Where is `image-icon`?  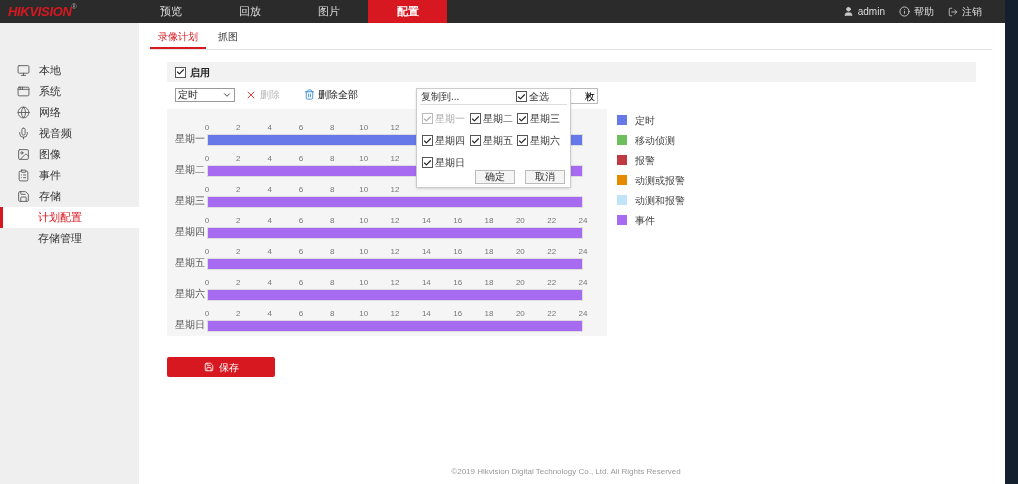 image-icon is located at coordinates (23, 154).